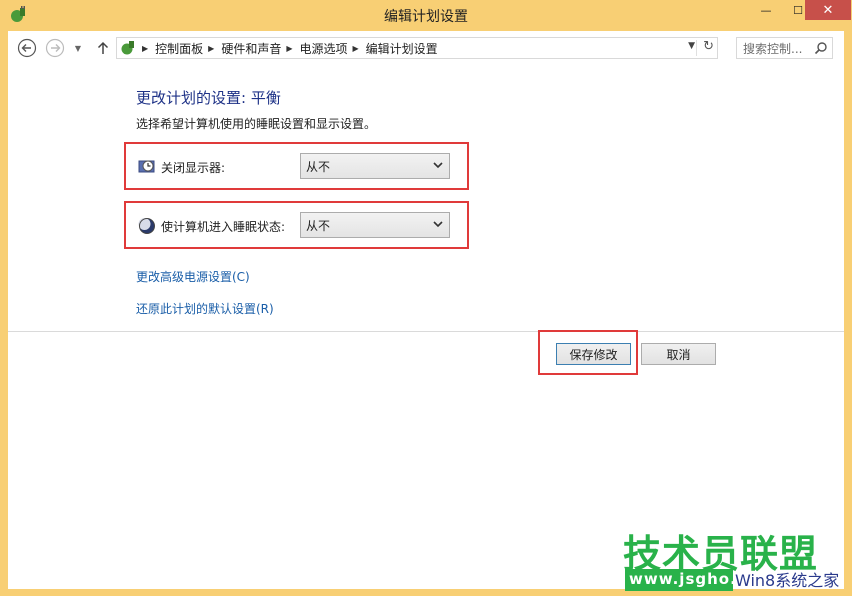 The image size is (852, 596). I want to click on forward-arrow-icon, so click(55, 48).